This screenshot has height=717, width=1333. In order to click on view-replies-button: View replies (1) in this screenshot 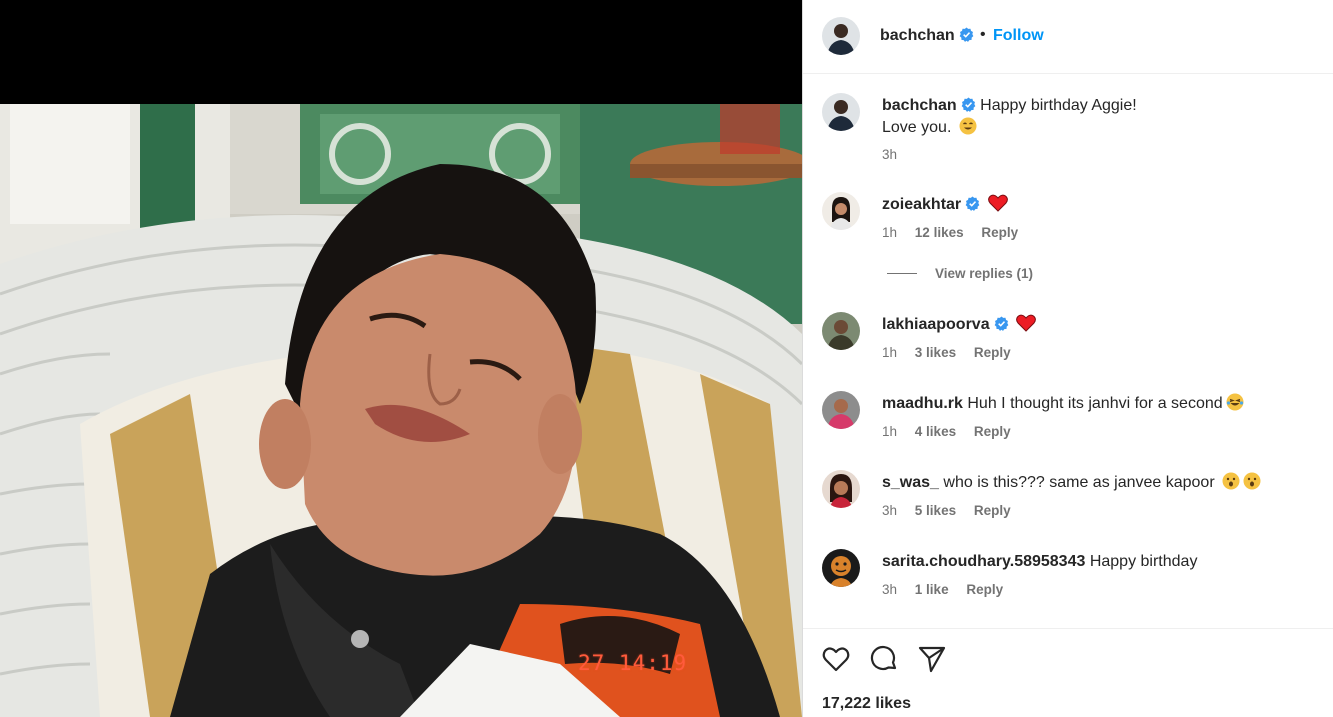, I will do `click(960, 273)`.